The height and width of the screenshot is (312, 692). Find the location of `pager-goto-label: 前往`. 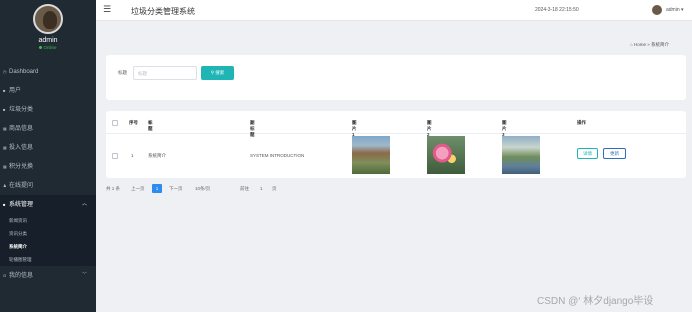

pager-goto-label: 前往 is located at coordinates (244, 188).